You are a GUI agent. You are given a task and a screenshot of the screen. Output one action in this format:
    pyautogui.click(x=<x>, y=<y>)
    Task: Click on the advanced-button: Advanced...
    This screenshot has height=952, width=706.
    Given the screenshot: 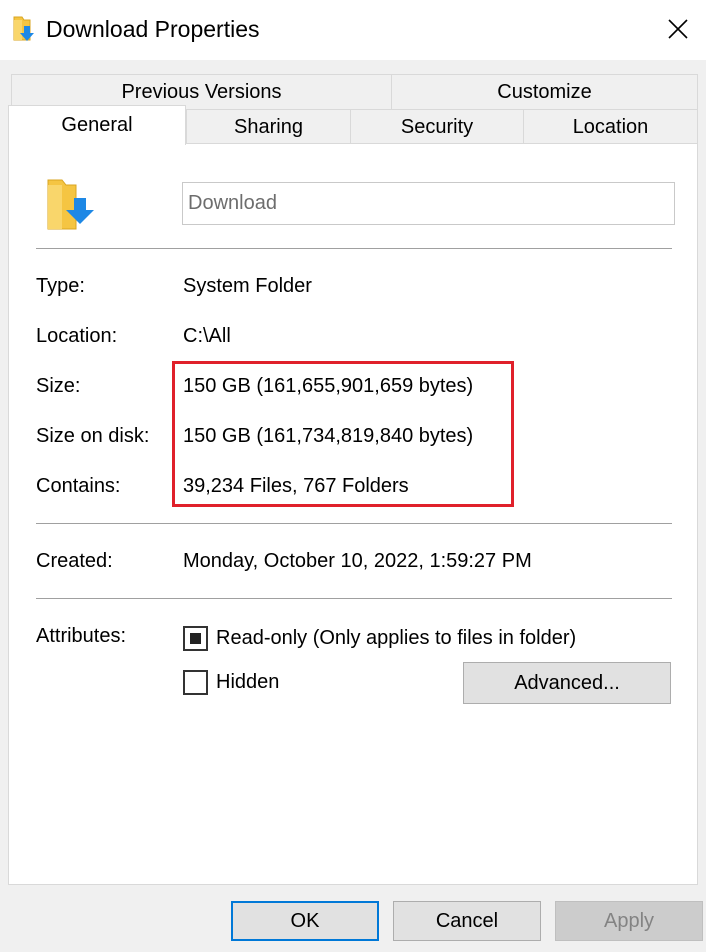 What is the action you would take?
    pyautogui.click(x=567, y=683)
    